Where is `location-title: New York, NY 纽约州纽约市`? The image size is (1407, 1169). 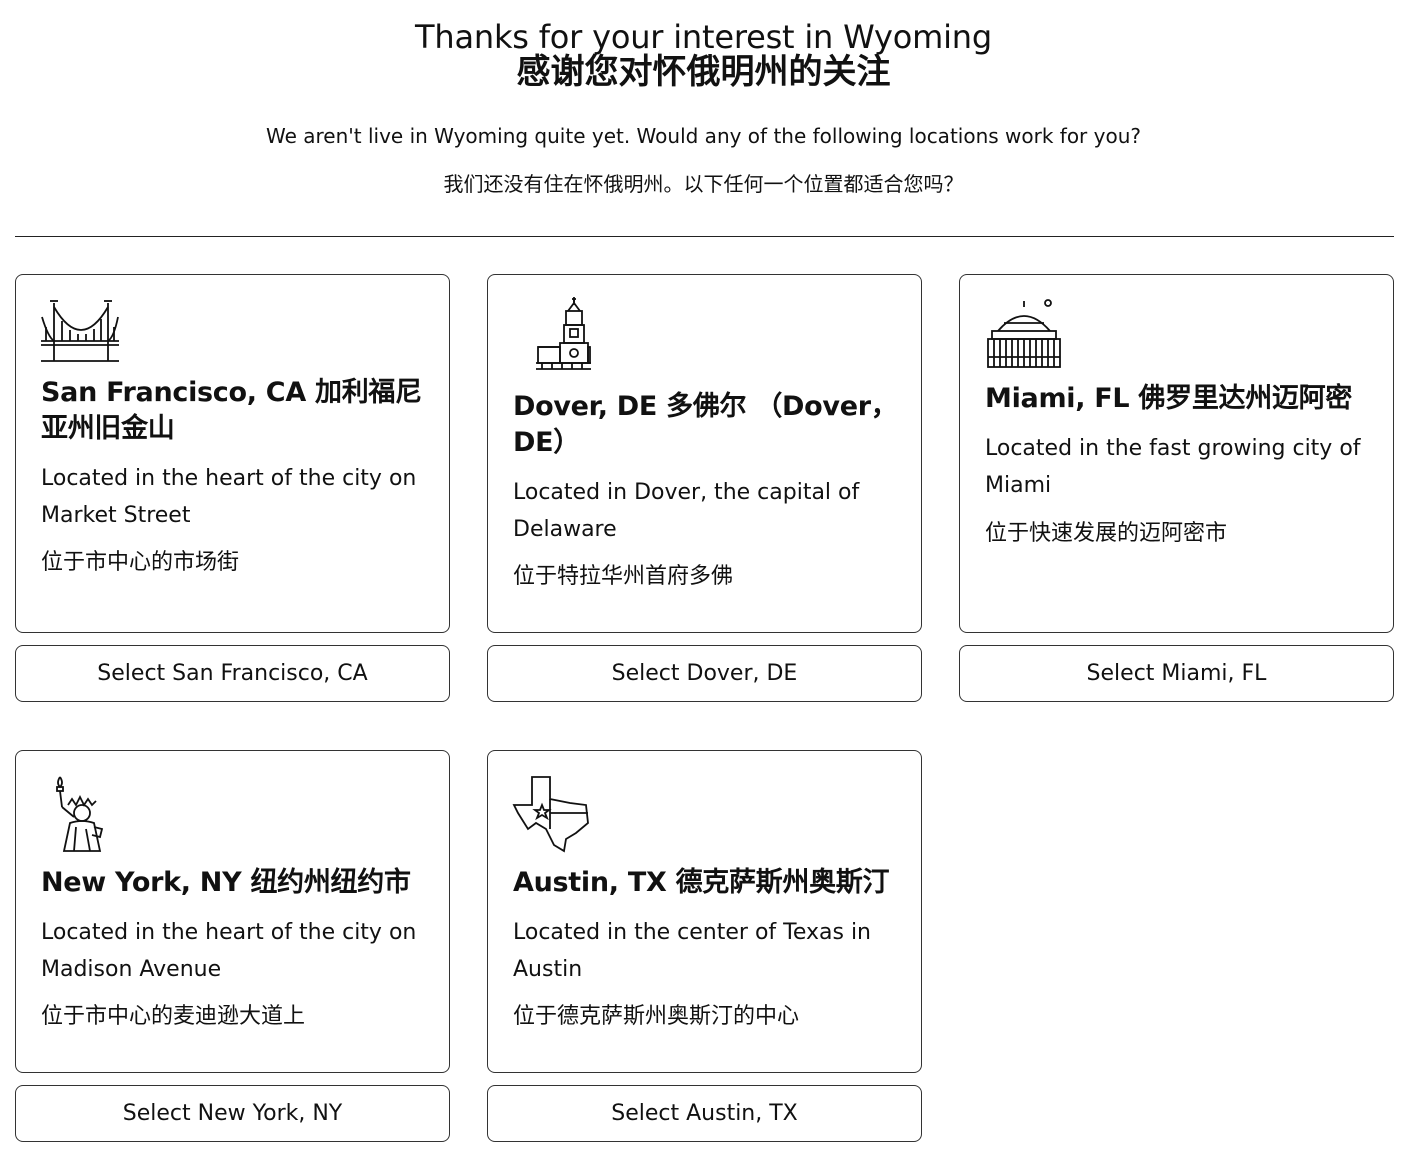 location-title: New York, NY 纽约州纽约市 is located at coordinates (226, 882).